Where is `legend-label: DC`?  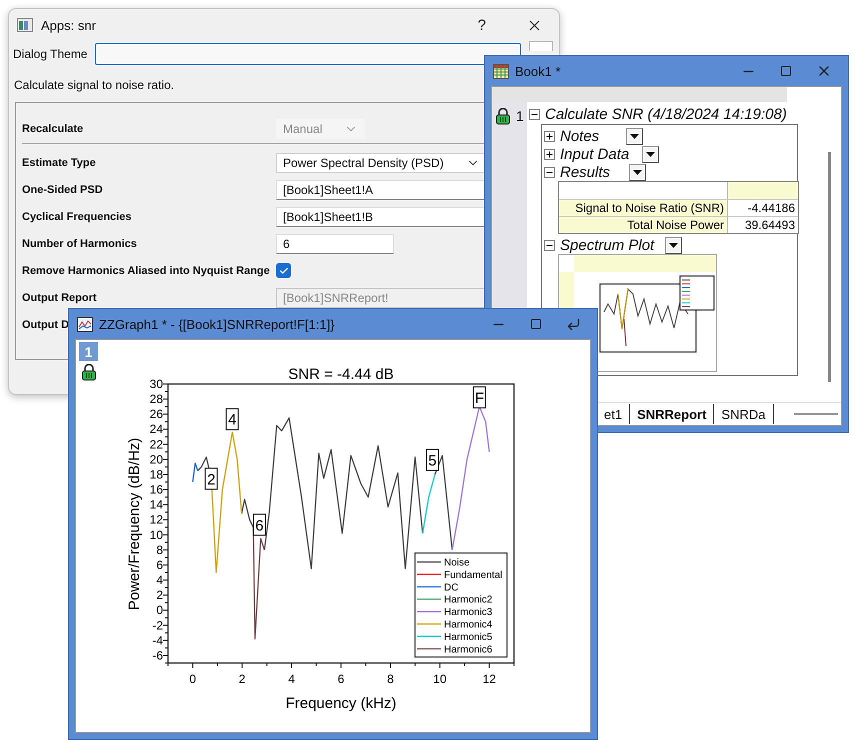
legend-label: DC is located at coordinates (451, 588).